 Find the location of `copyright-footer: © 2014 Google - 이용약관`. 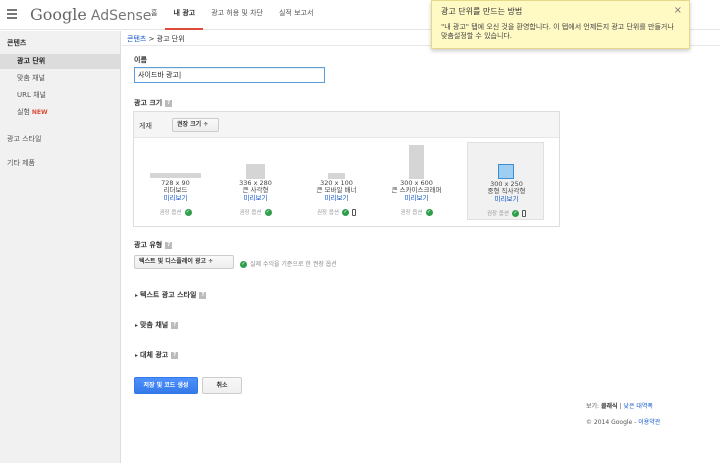

copyright-footer: © 2014 Google - 이용약관 is located at coordinates (623, 421).